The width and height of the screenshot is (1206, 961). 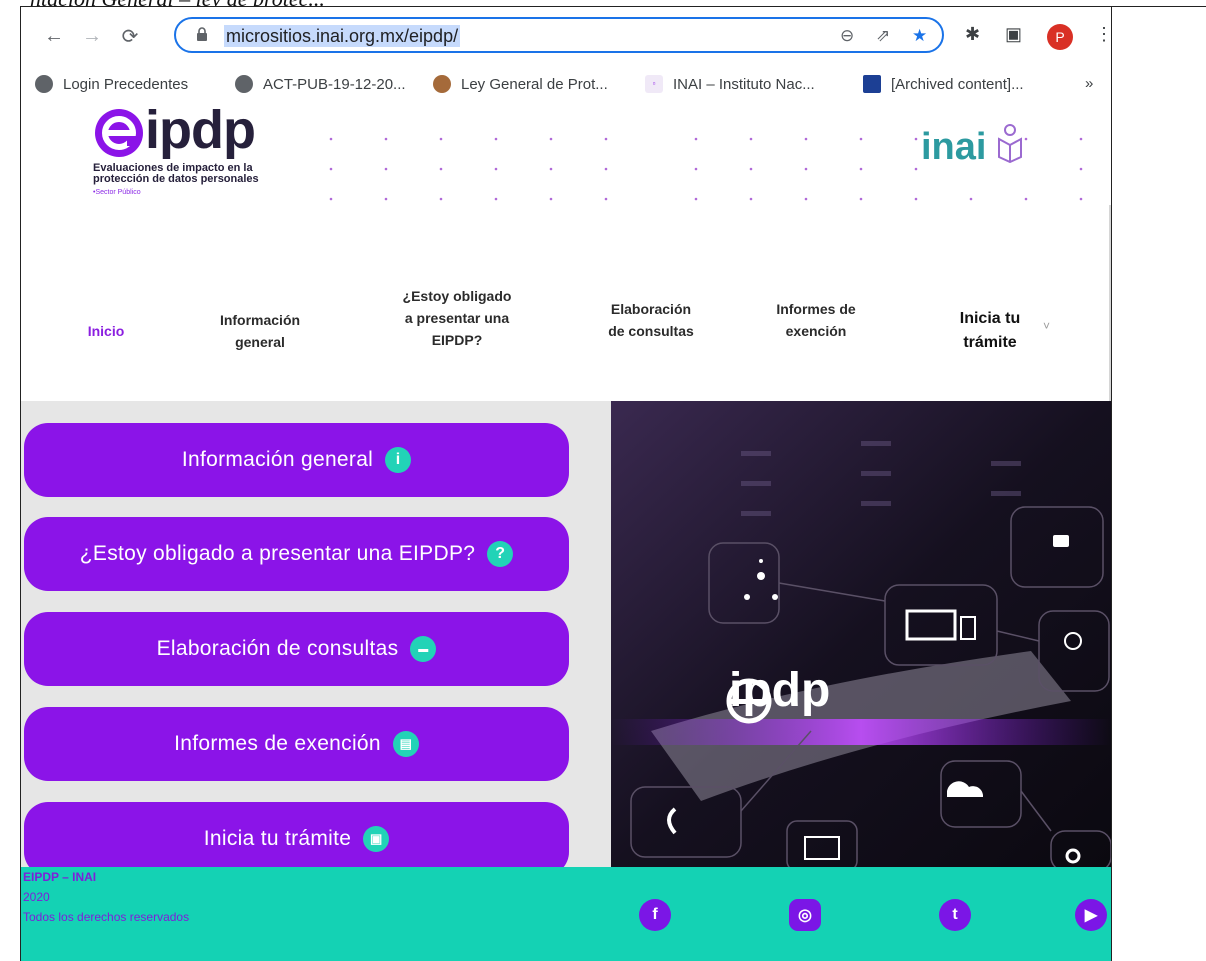 I want to click on nav-inicio: Inicio, so click(x=106, y=331).